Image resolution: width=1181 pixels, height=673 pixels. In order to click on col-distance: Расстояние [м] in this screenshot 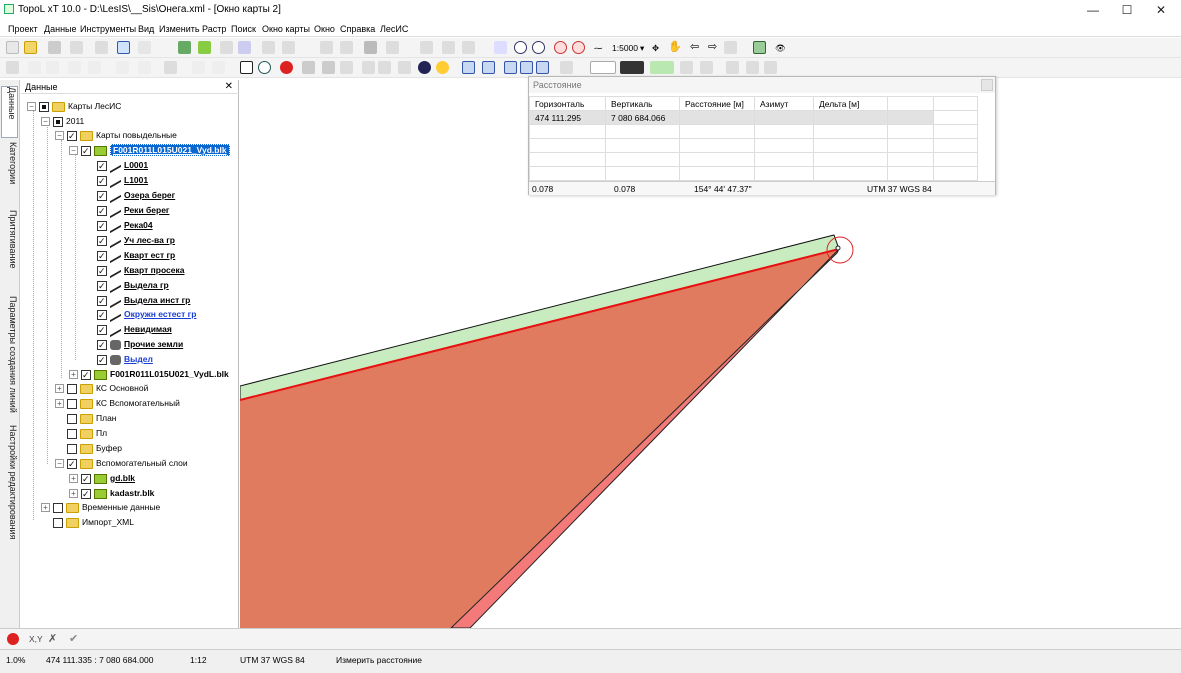, I will do `click(717, 103)`.